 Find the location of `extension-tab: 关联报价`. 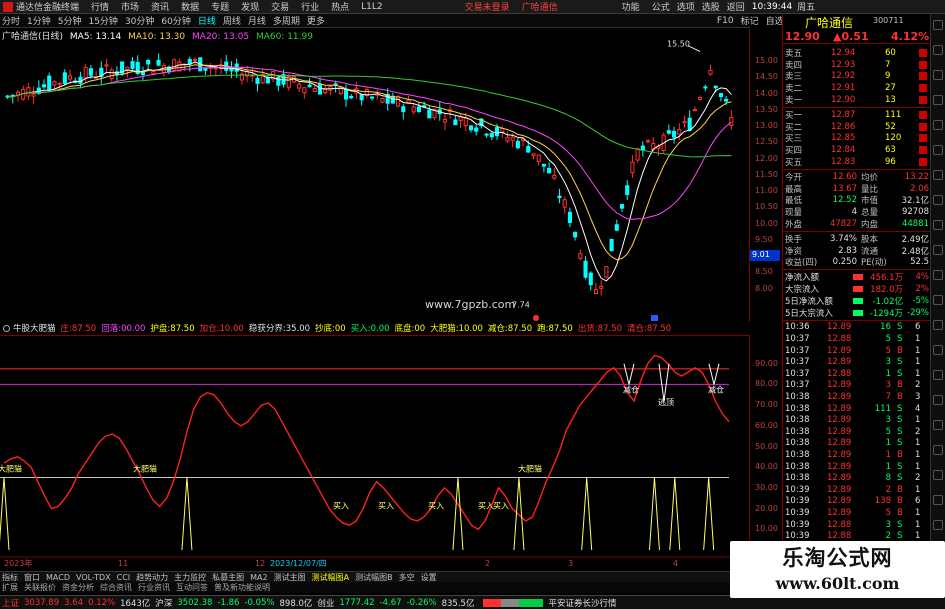

extension-tab: 关联报价 is located at coordinates (40, 587).